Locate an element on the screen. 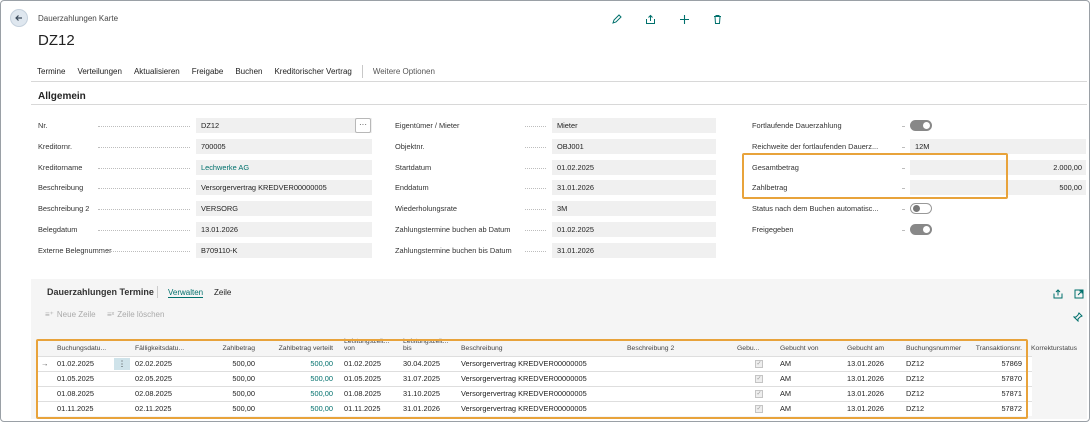 This screenshot has width=1090, height=422. toolbar-kreditorischer-vertrag: Kreditorischer Vertrag is located at coordinates (312, 71).